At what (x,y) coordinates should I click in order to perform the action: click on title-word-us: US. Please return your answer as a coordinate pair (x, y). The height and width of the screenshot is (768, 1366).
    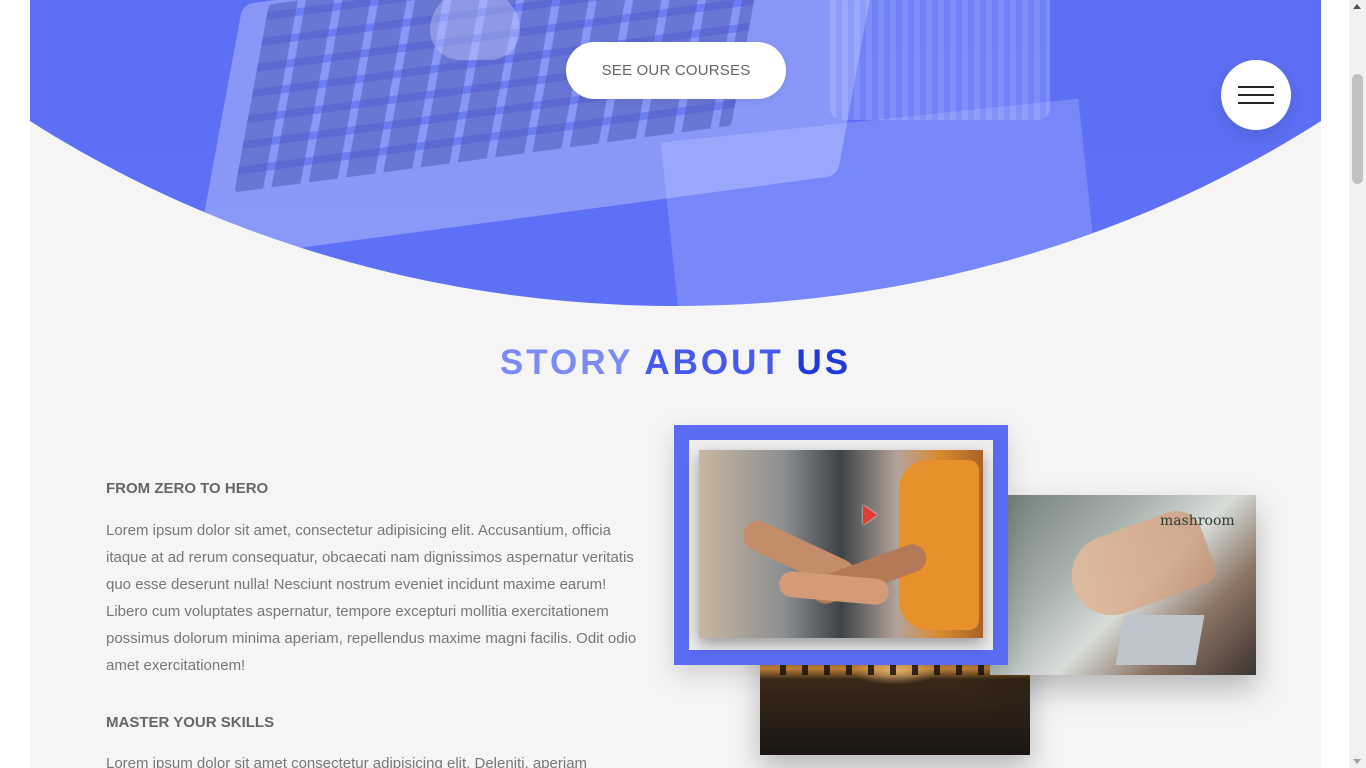
    Looking at the image, I should click on (824, 362).